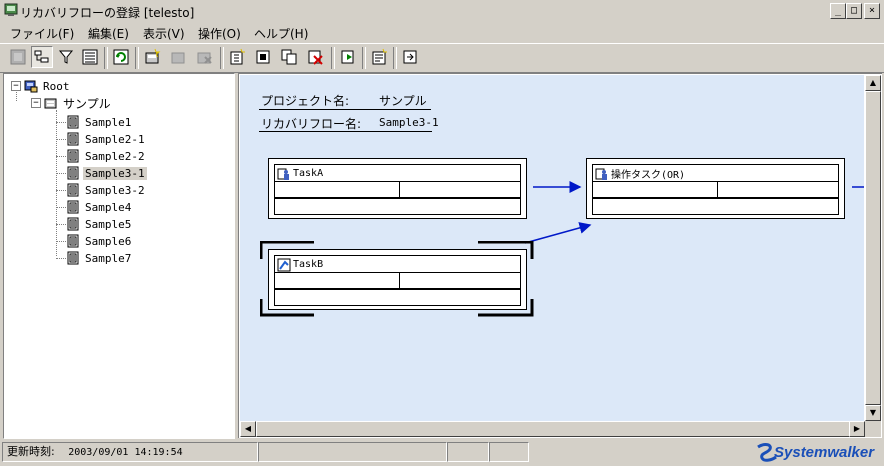 The width and height of the screenshot is (884, 466). What do you see at coordinates (106, 156) in the screenshot?
I see `tree-flow-item: Sample2-2` at bounding box center [106, 156].